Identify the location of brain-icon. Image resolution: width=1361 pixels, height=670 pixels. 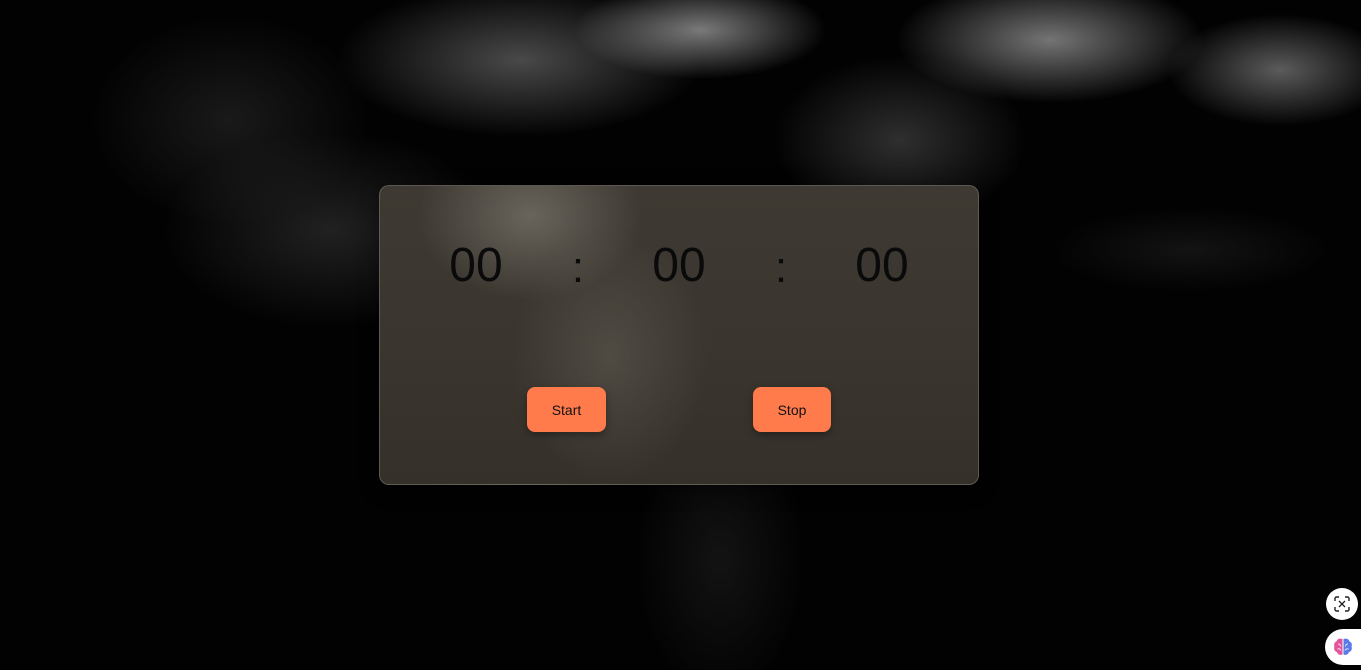
(1343, 646).